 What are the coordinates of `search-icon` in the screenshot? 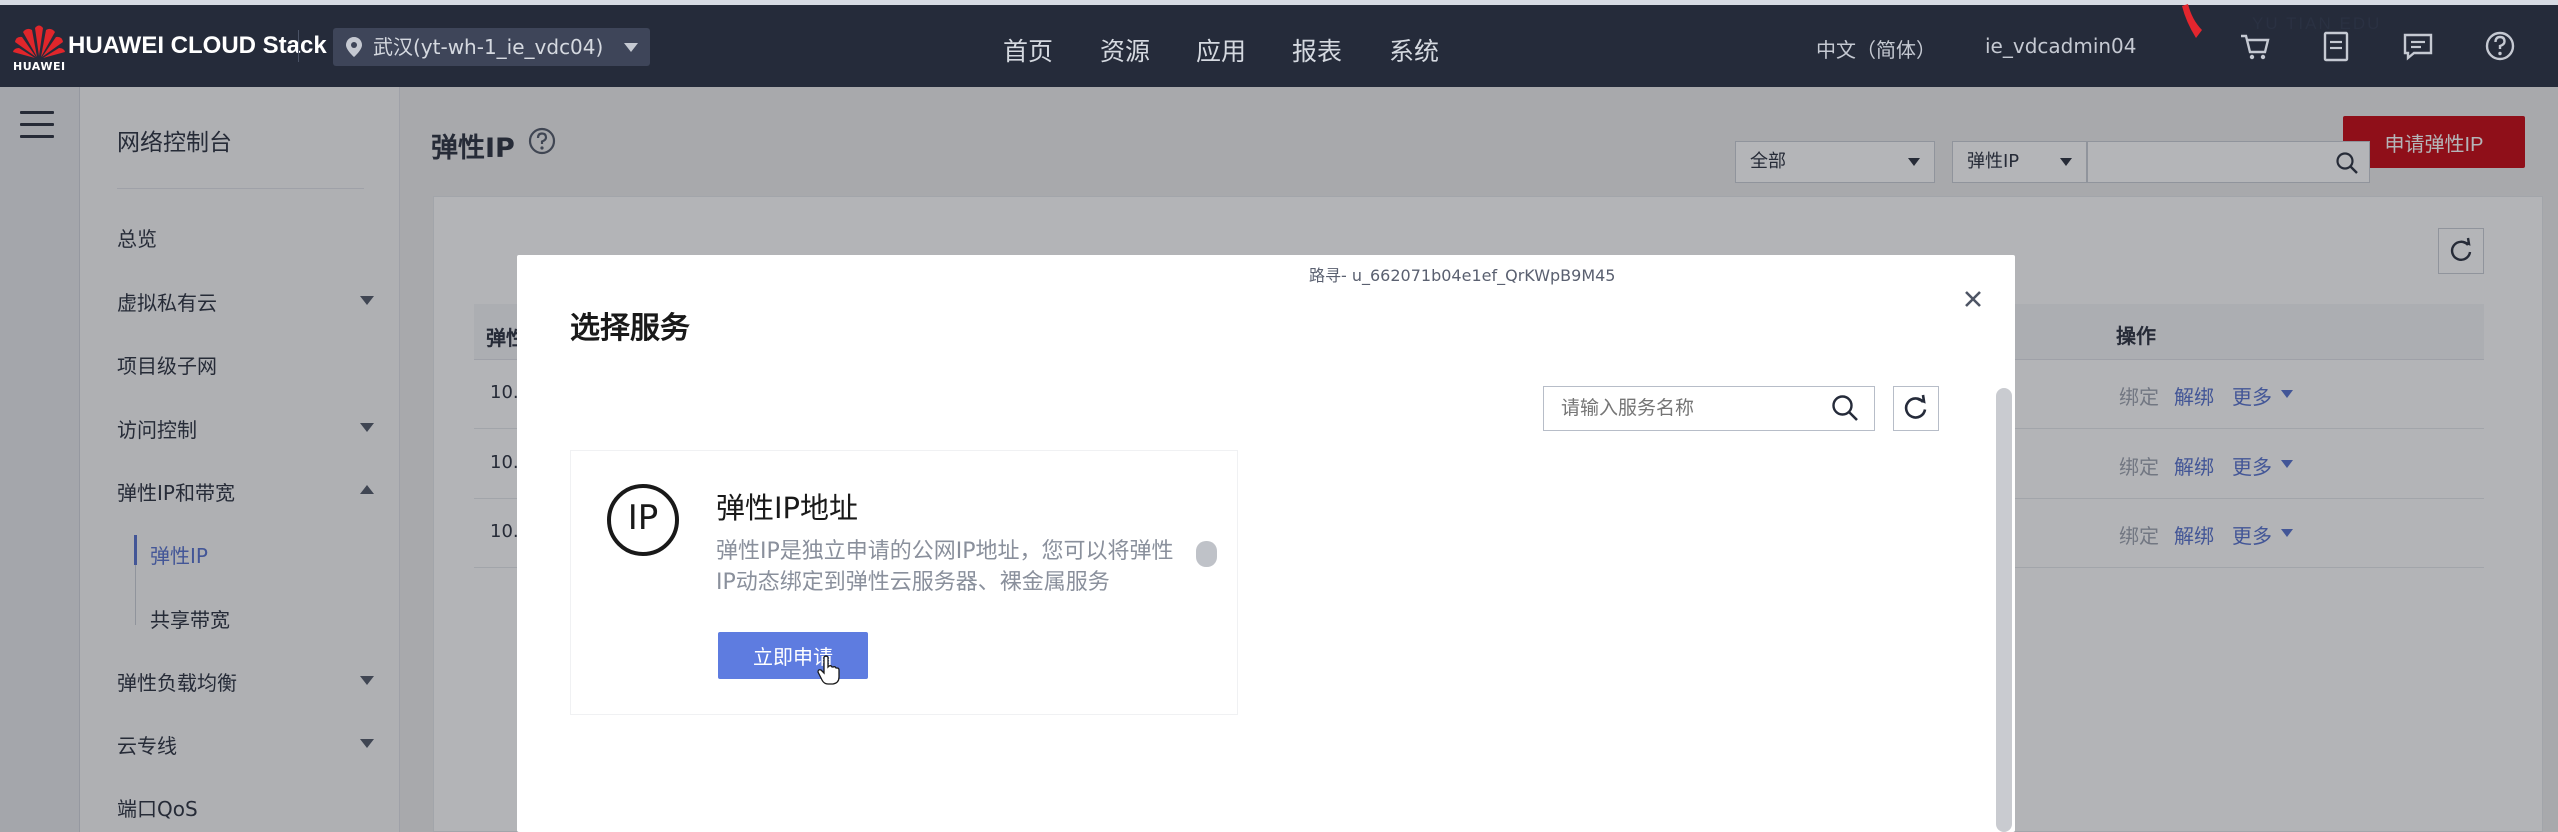 It's located at (1845, 408).